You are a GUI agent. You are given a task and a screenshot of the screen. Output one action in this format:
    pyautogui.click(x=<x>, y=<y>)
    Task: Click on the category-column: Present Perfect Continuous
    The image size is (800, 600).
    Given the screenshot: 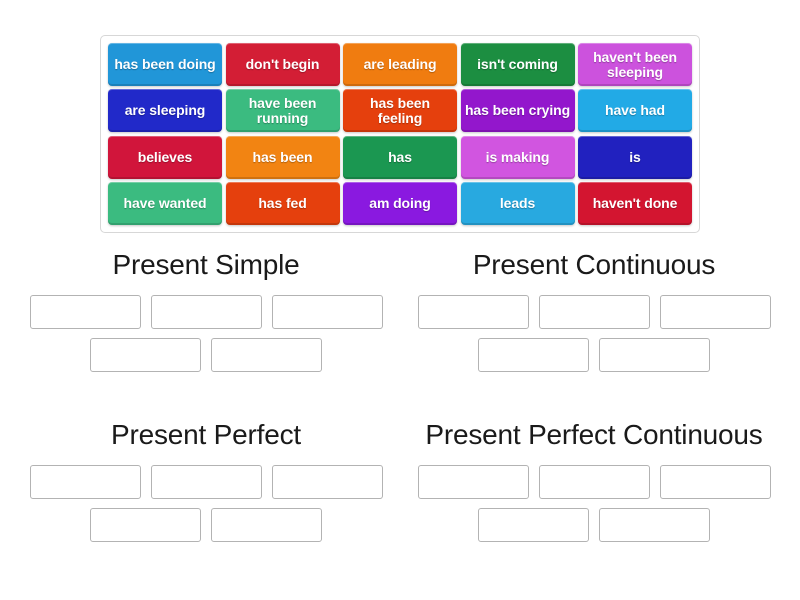 What is the action you would take?
    pyautogui.click(x=594, y=498)
    